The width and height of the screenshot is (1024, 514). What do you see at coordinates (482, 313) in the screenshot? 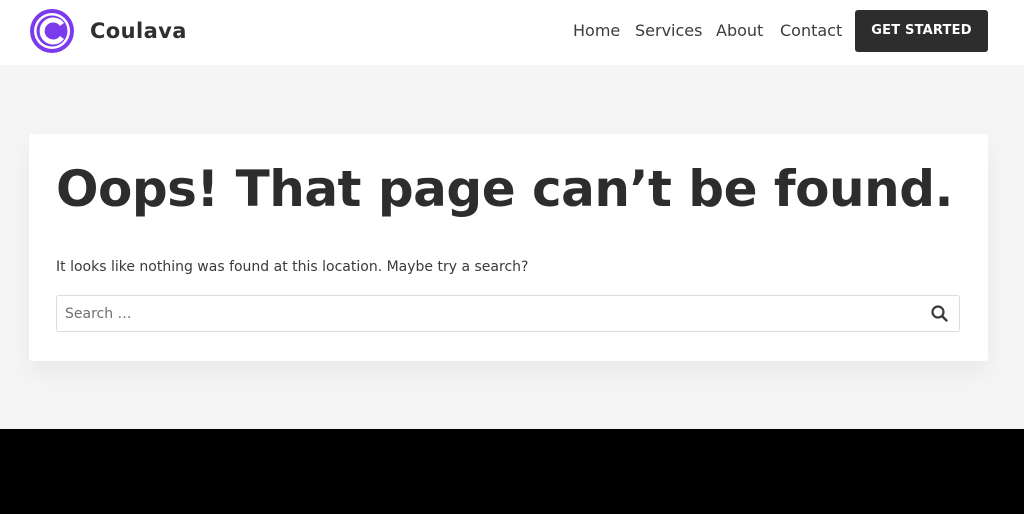
I see `search-input` at bounding box center [482, 313].